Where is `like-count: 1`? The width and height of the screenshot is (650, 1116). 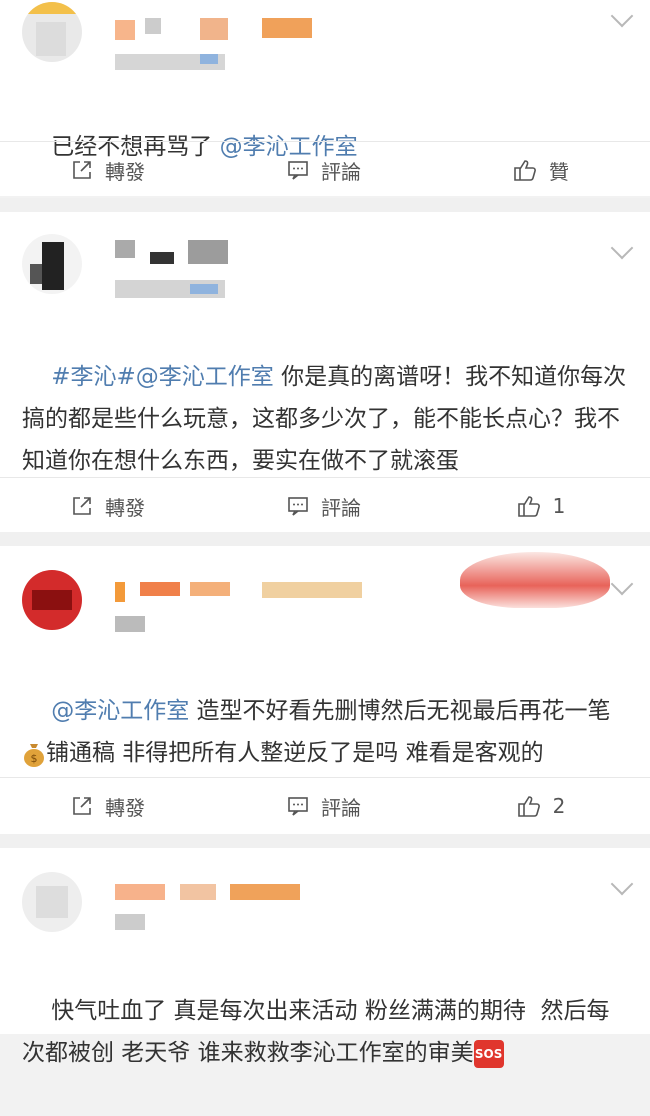 like-count: 1 is located at coordinates (559, 506).